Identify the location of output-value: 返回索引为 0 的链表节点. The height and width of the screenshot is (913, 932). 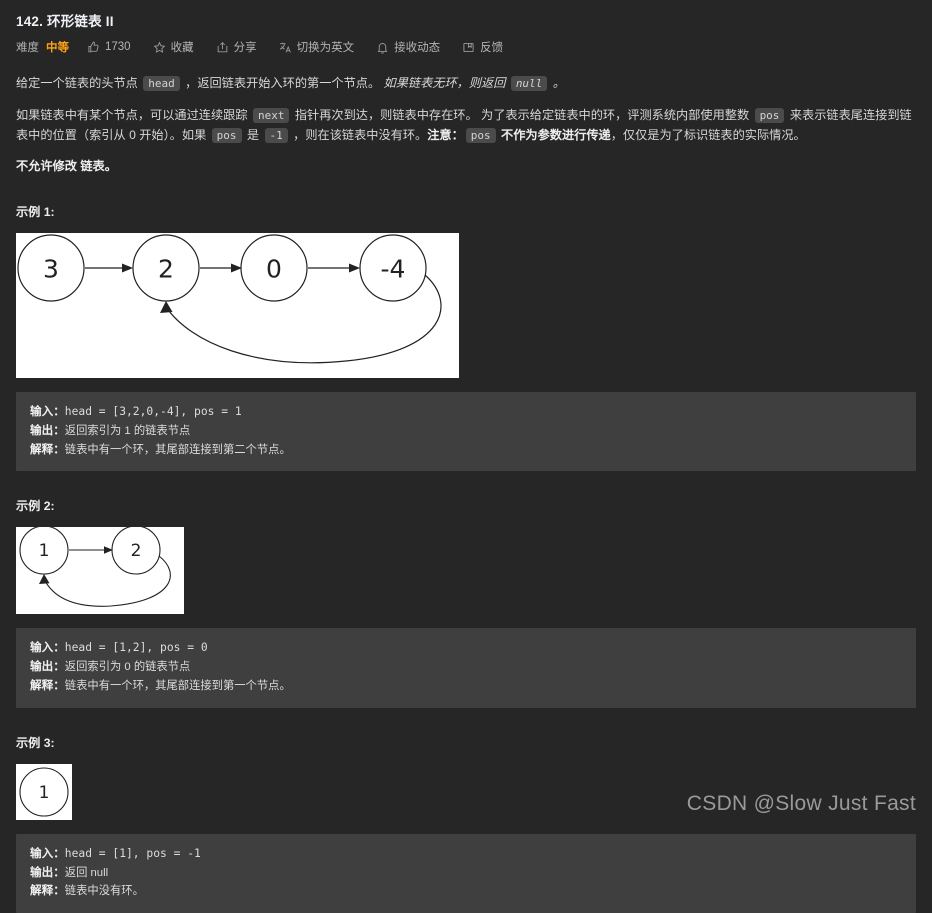
(127, 667).